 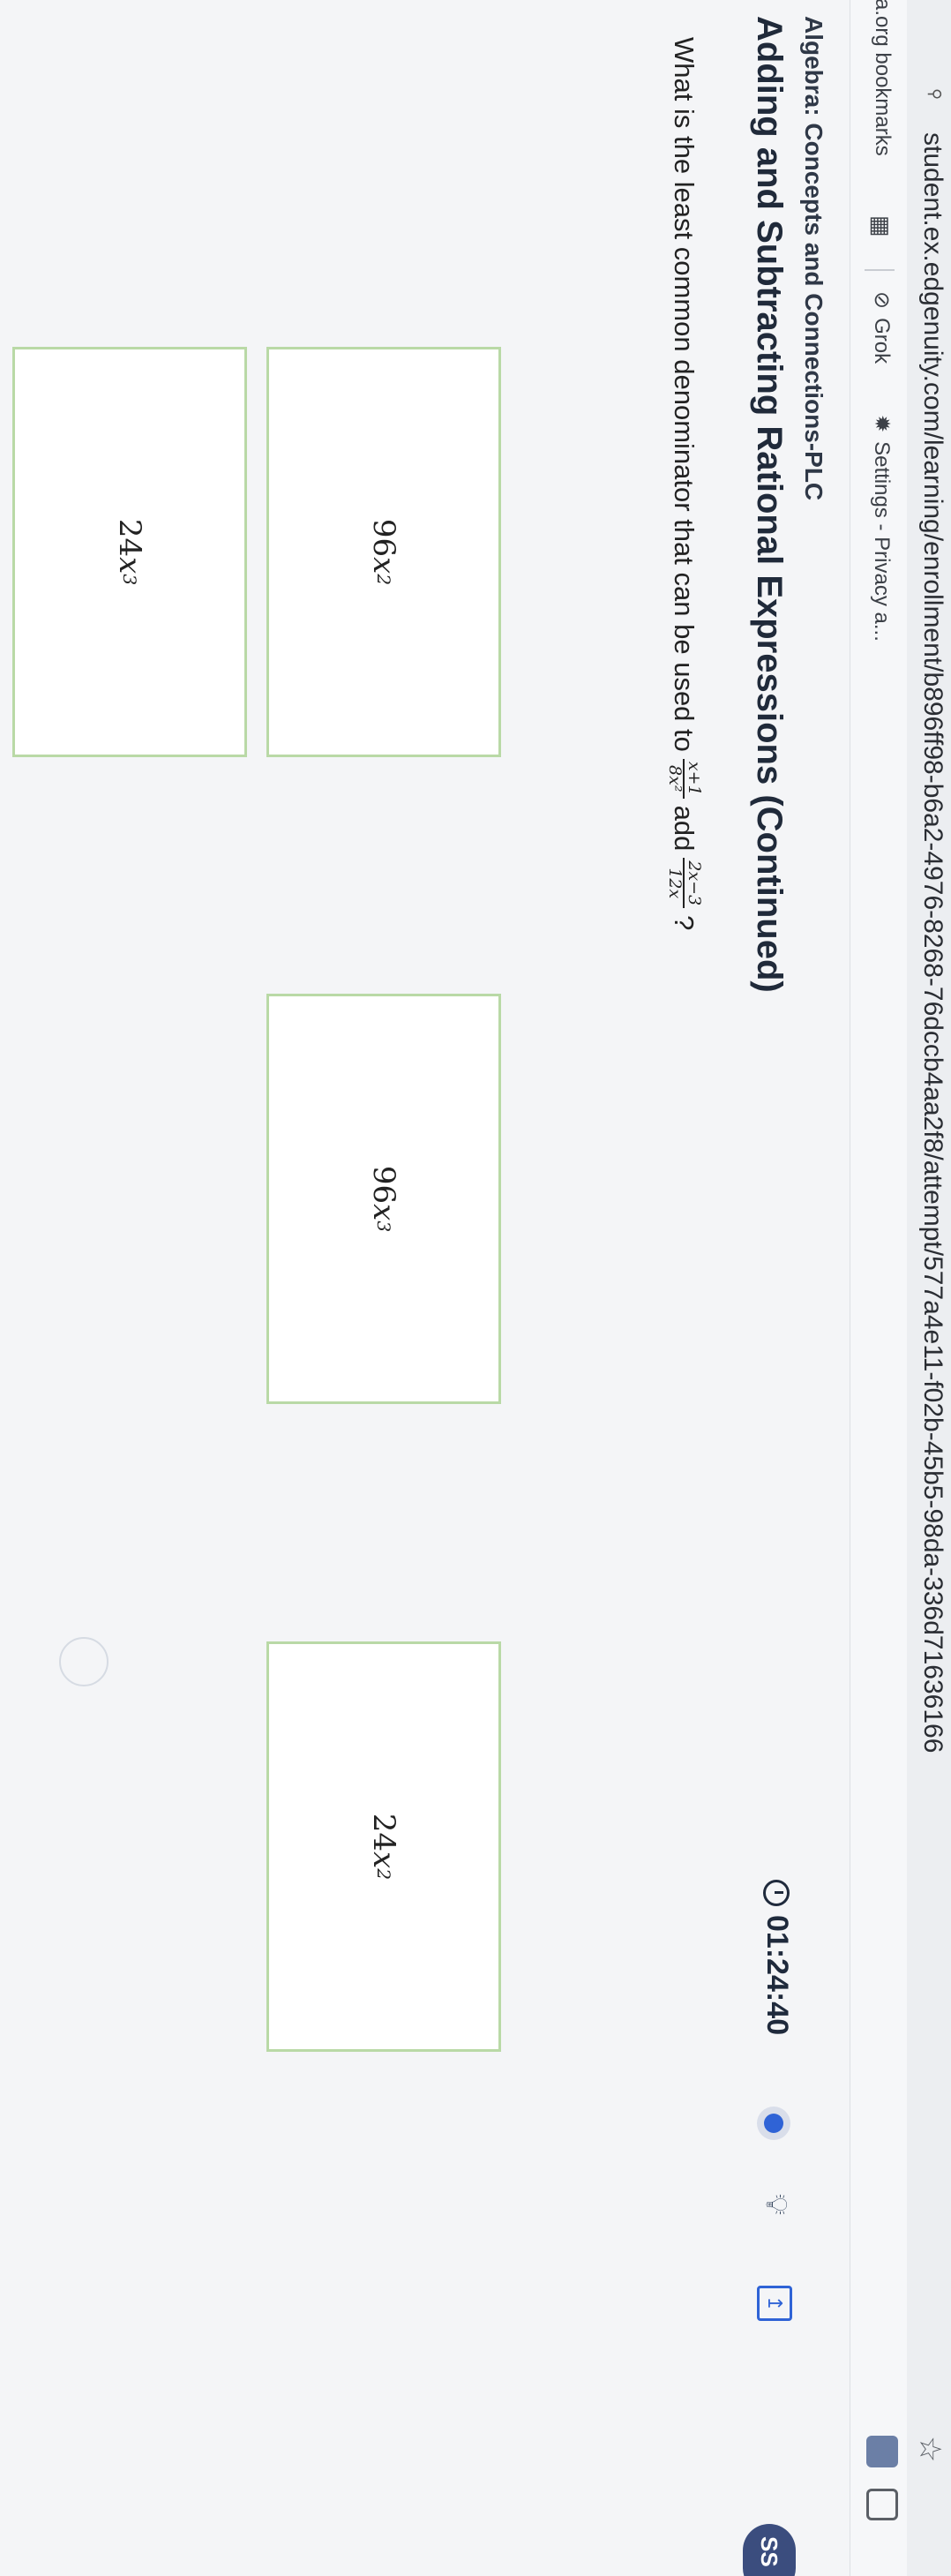 What do you see at coordinates (769, 2550) in the screenshot?
I see `user-badge: SS` at bounding box center [769, 2550].